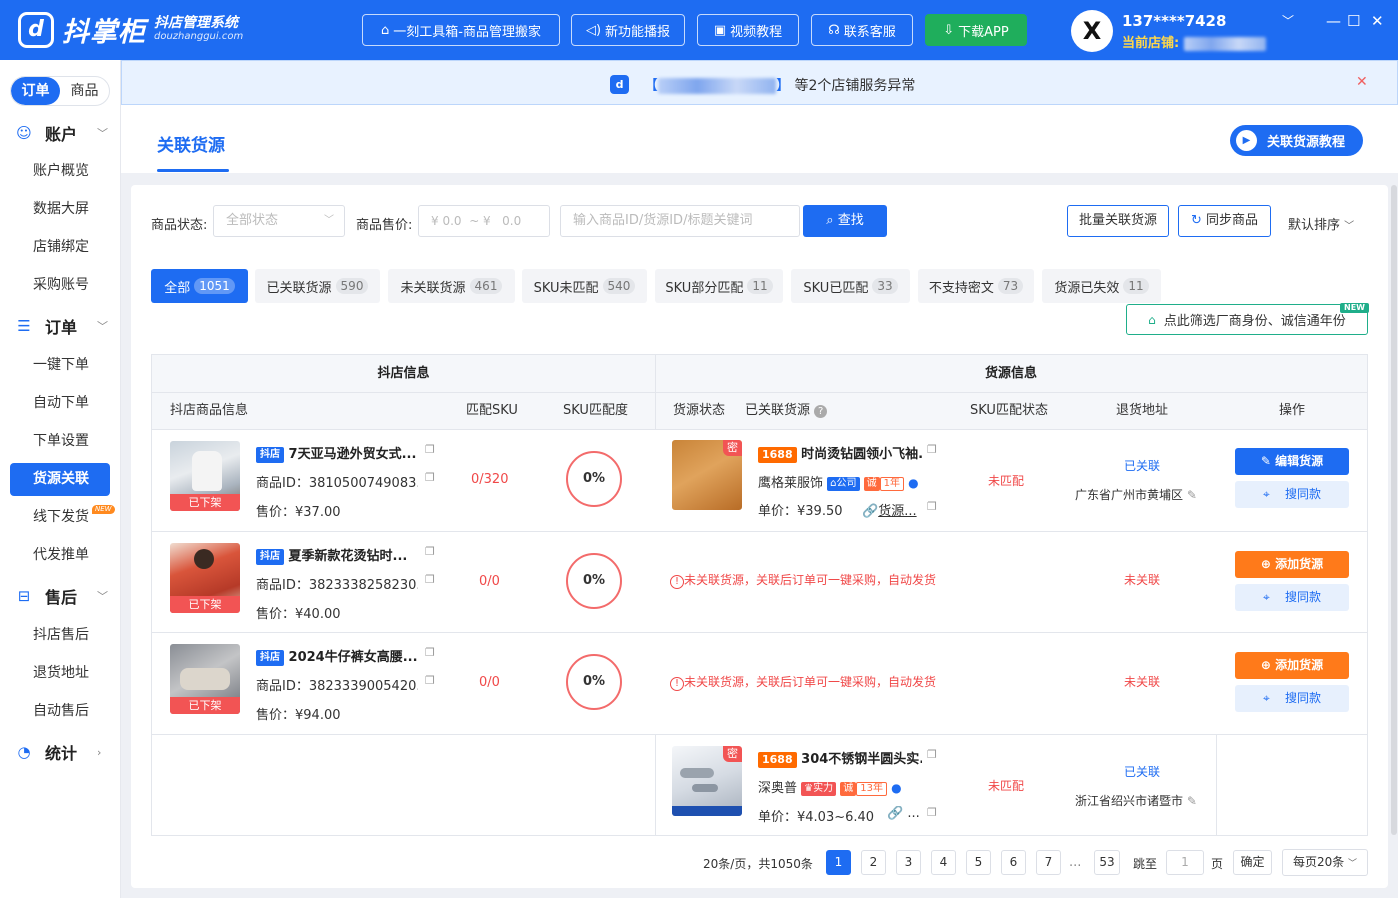 This screenshot has width=1398, height=898. I want to click on page-button: 1, so click(838, 862).